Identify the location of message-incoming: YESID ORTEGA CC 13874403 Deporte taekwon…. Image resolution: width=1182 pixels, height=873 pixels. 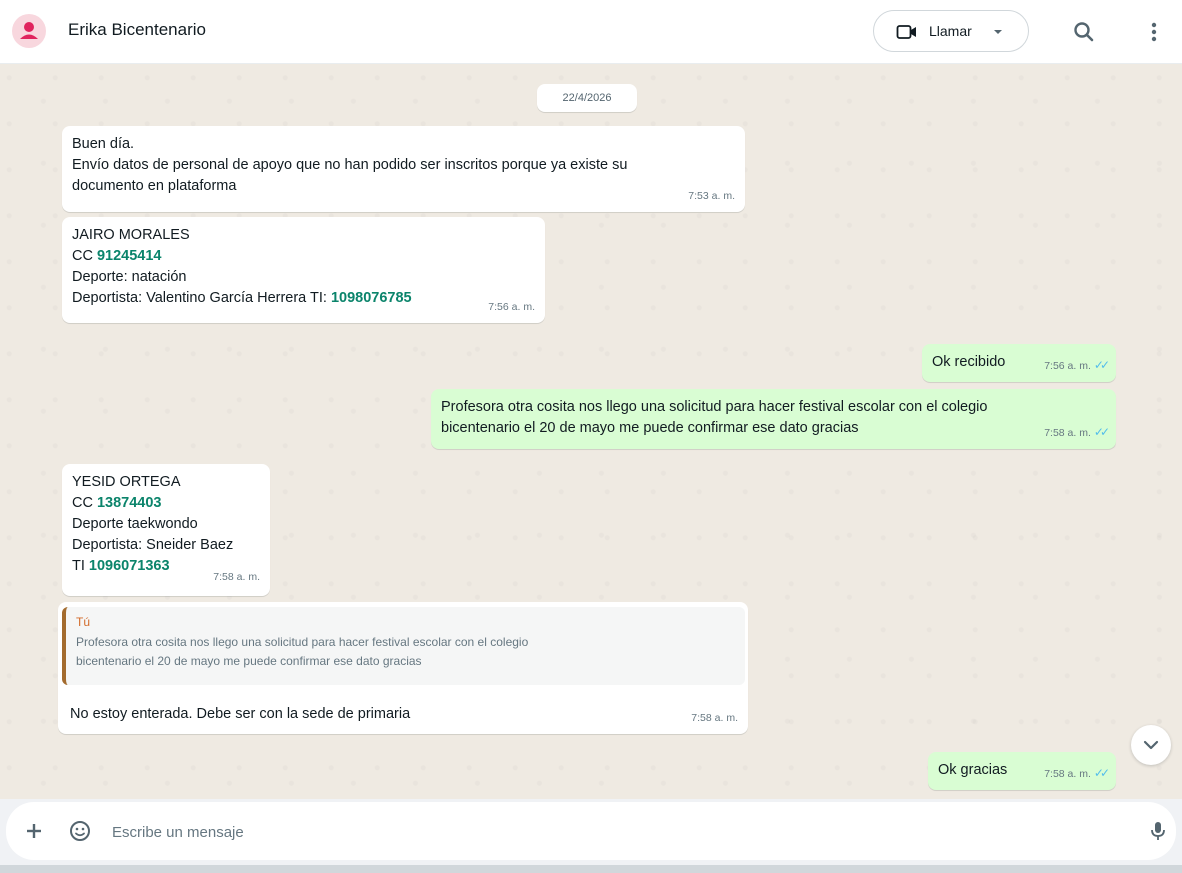
(166, 530).